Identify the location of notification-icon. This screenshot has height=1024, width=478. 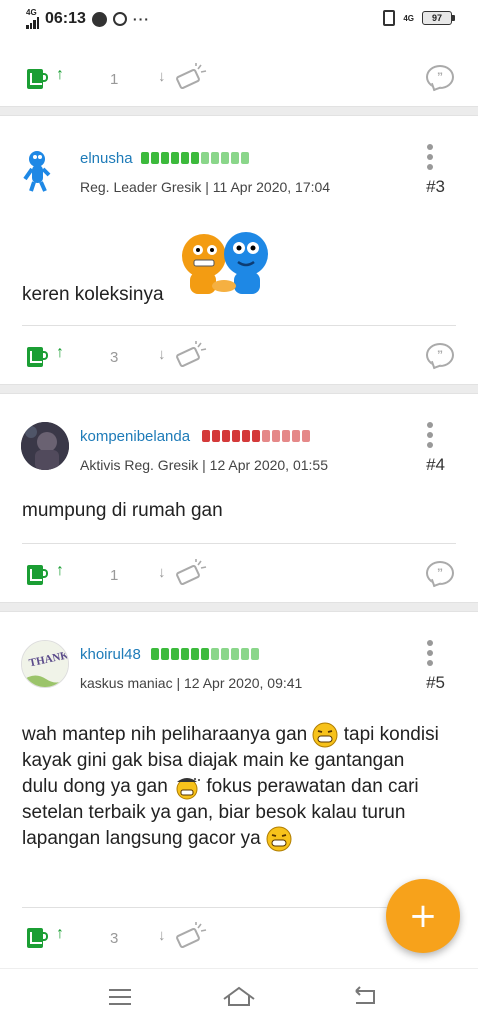
(99, 19).